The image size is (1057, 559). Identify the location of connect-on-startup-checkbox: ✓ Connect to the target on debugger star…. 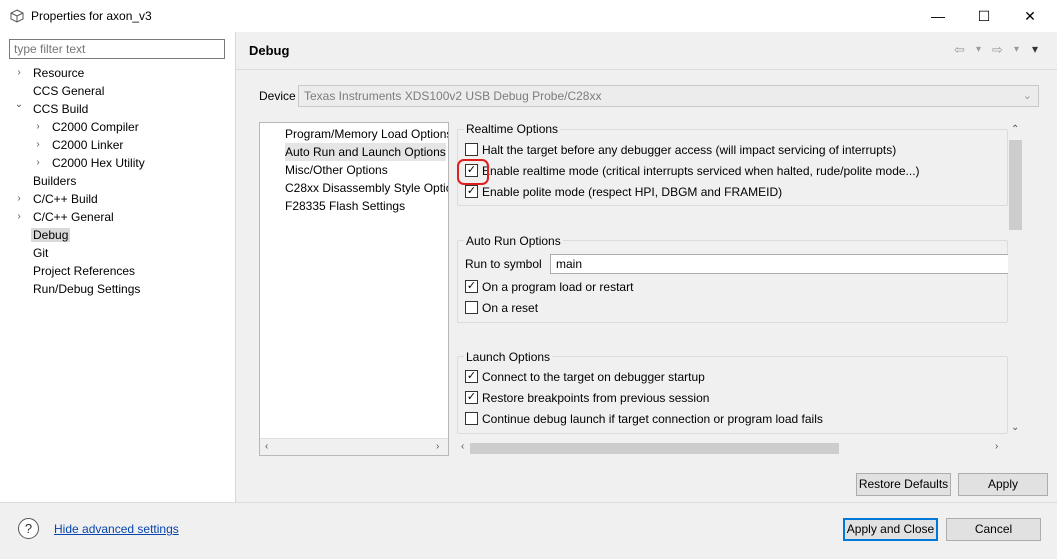
(585, 377).